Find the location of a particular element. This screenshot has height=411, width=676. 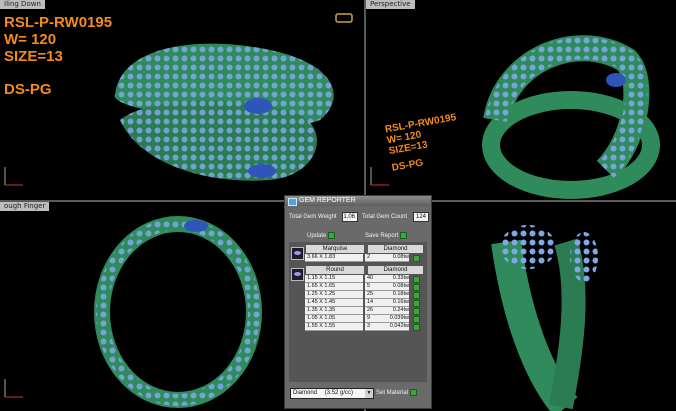

gem-count-cell: 2 is located at coordinates (371, 258).